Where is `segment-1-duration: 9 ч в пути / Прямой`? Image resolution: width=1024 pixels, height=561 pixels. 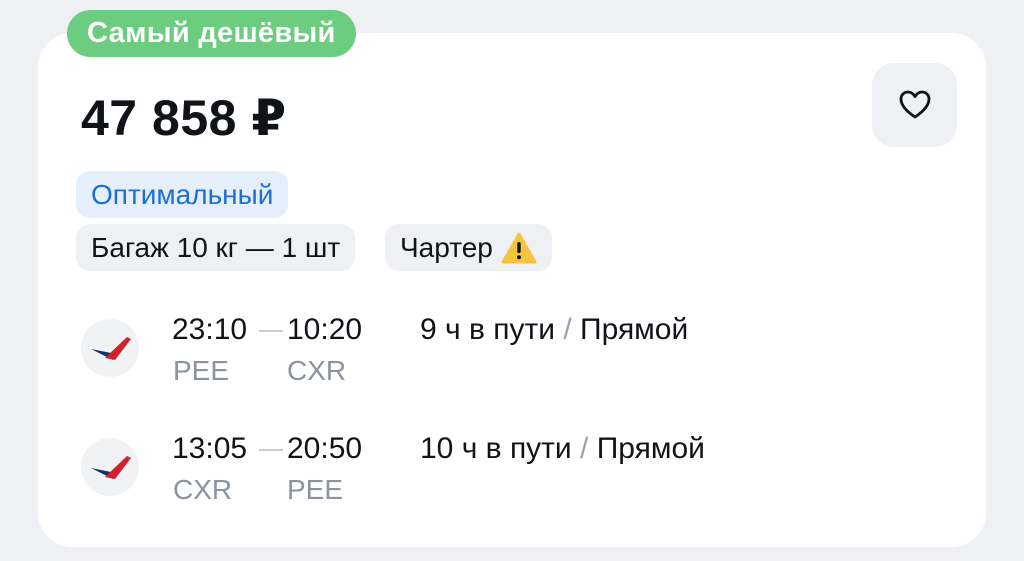
segment-1-duration: 9 ч в пути / Прямой is located at coordinates (554, 330).